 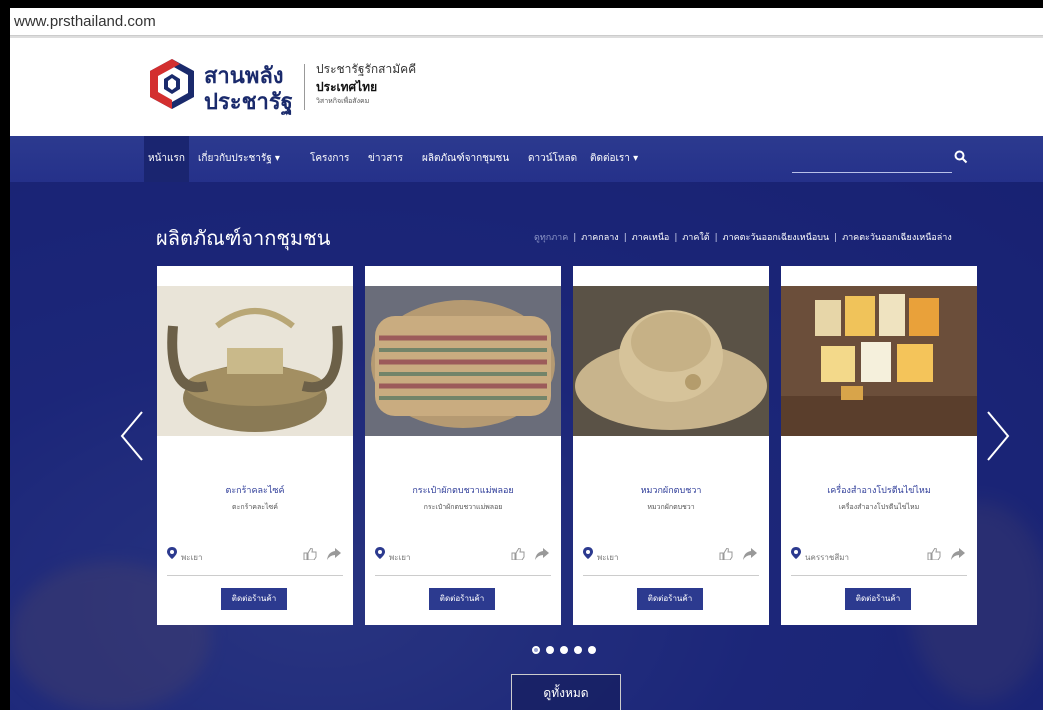 I want to click on product-desc: หมวกผักตบชวา, so click(x=671, y=507).